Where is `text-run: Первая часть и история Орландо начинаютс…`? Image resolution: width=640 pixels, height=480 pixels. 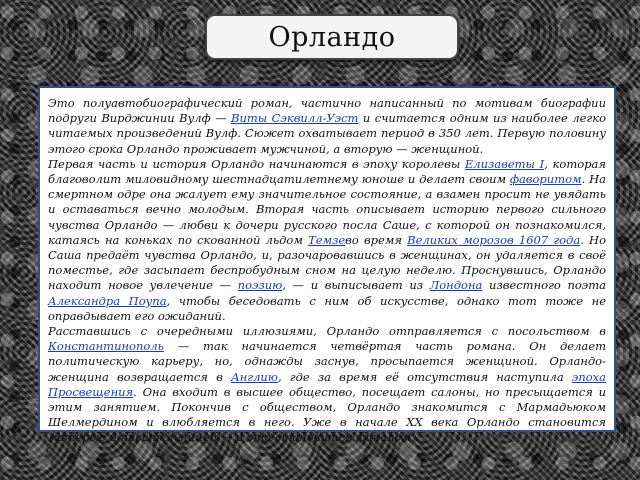
text-run: Первая часть и история Орландо начинаютс… is located at coordinates (256, 163).